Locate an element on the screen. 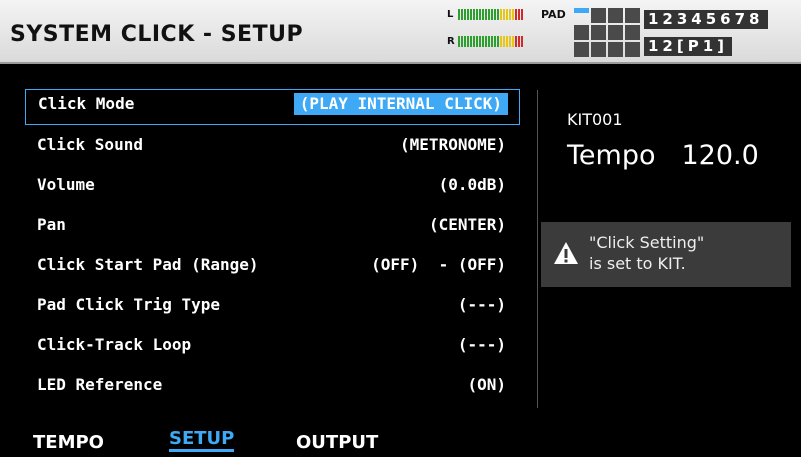  param-label: Click Sound is located at coordinates (90, 144).